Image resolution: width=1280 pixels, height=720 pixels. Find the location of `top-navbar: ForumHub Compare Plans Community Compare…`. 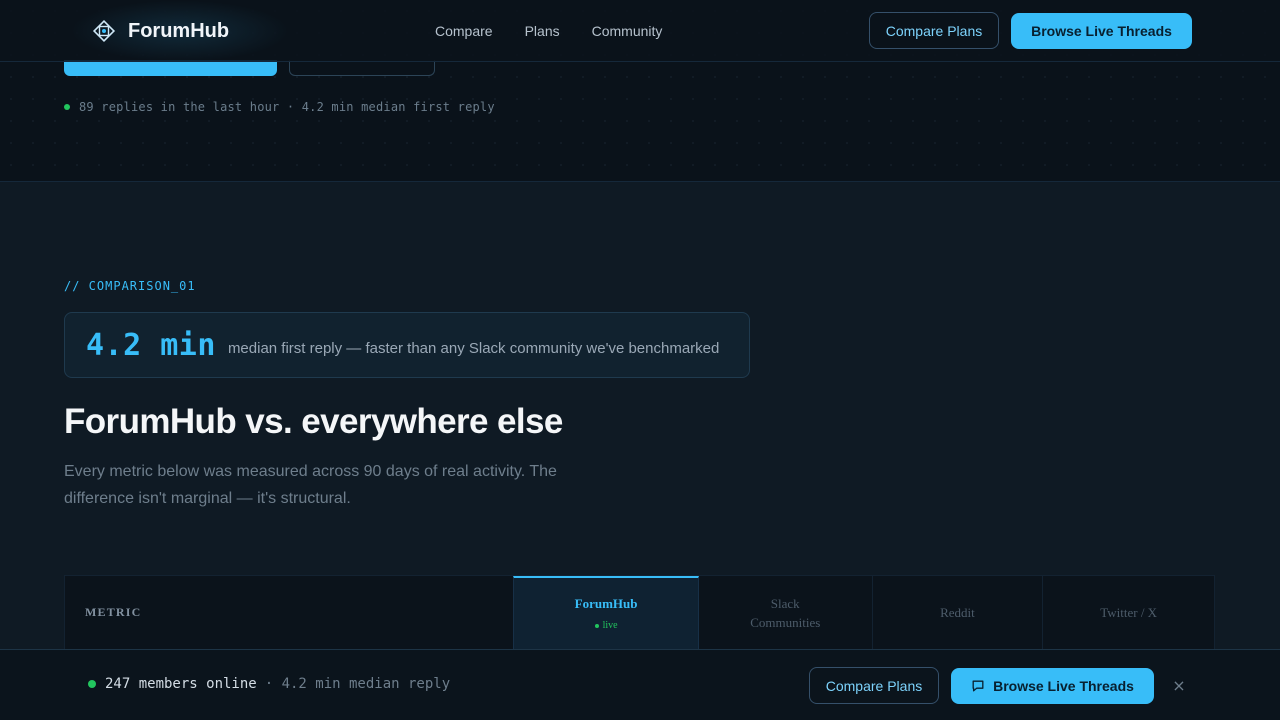

top-navbar: ForumHub Compare Plans Community Compare… is located at coordinates (640, 31).